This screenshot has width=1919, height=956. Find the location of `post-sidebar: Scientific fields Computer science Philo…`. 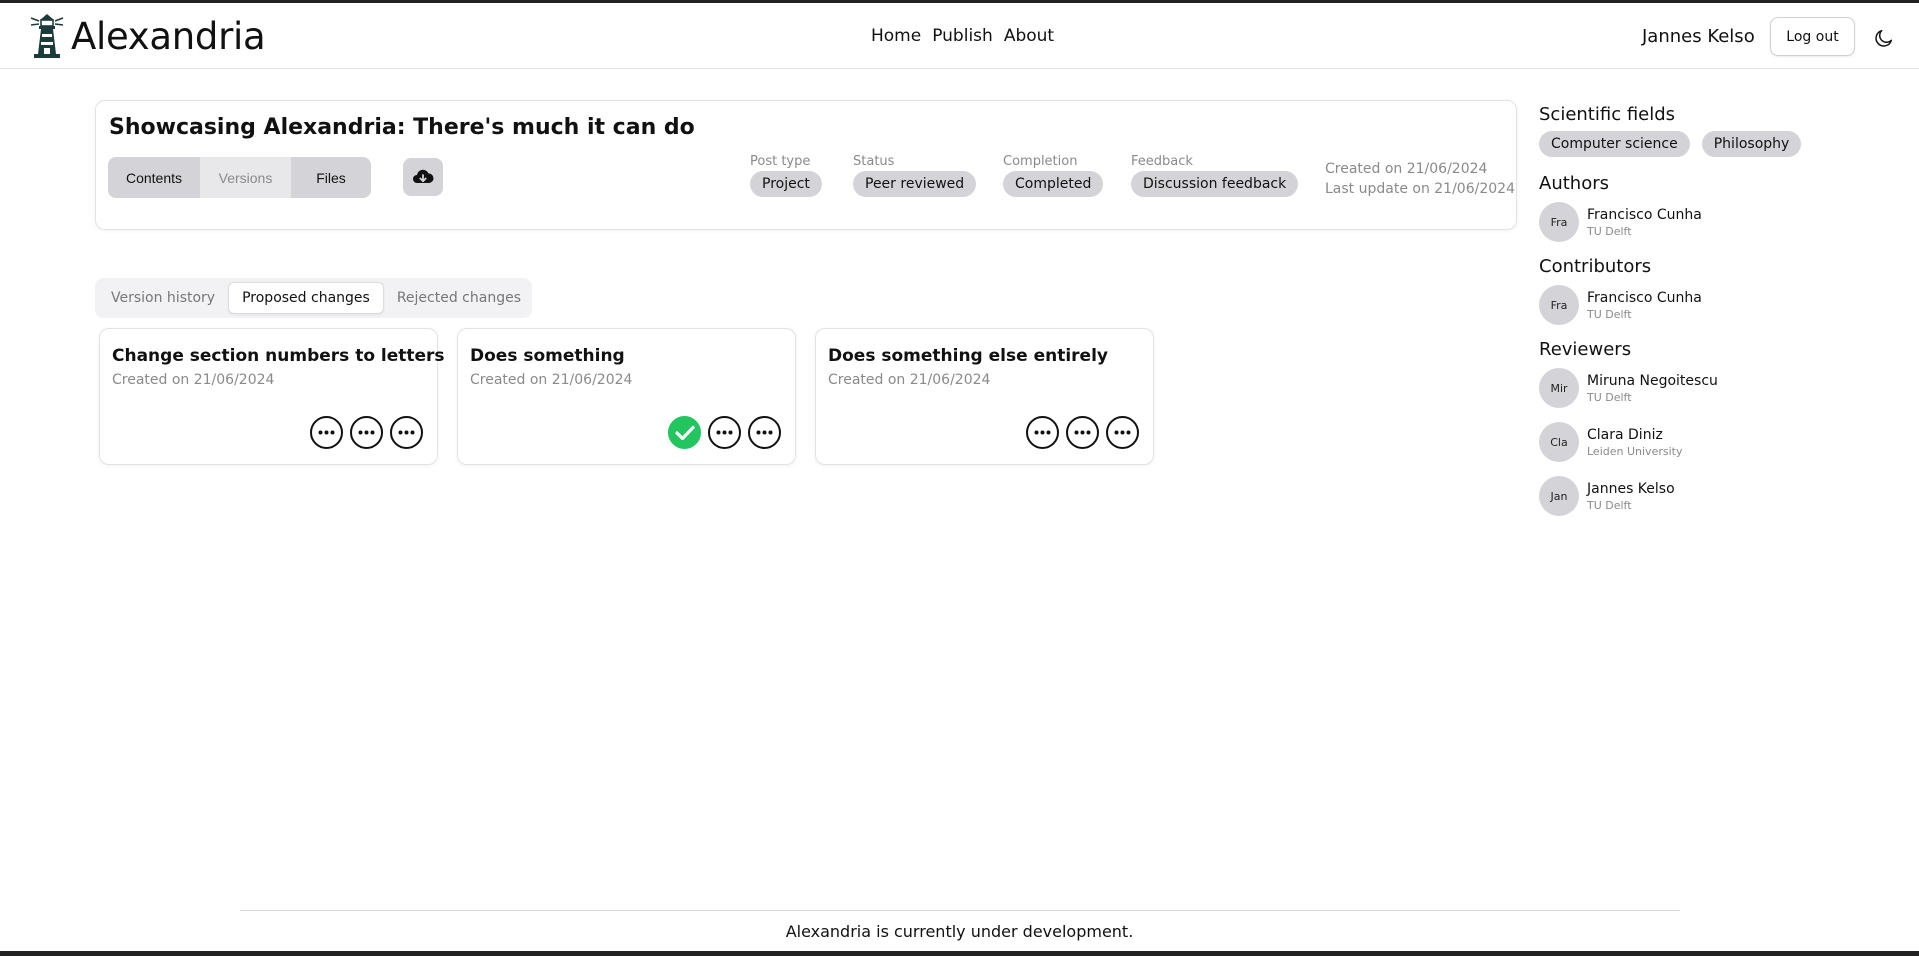

post-sidebar: Scientific fields Computer science Philo… is located at coordinates (1670, 317).